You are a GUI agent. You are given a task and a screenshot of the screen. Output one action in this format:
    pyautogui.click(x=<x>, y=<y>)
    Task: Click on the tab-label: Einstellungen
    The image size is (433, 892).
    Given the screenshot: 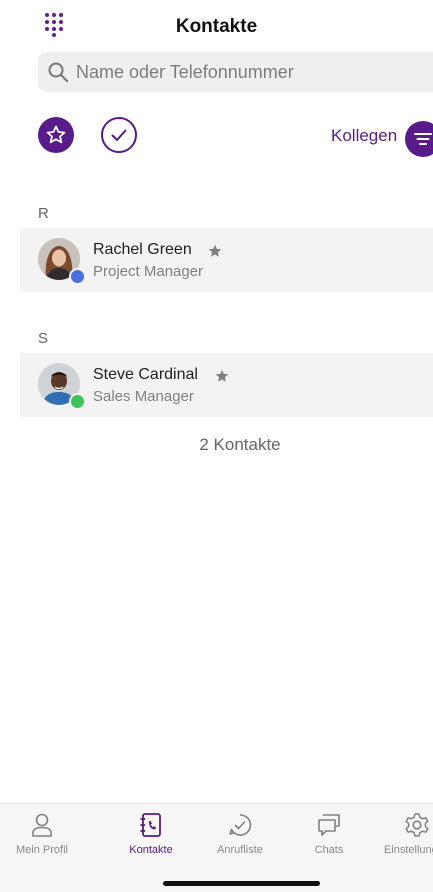 What is the action you would take?
    pyautogui.click(x=408, y=850)
    